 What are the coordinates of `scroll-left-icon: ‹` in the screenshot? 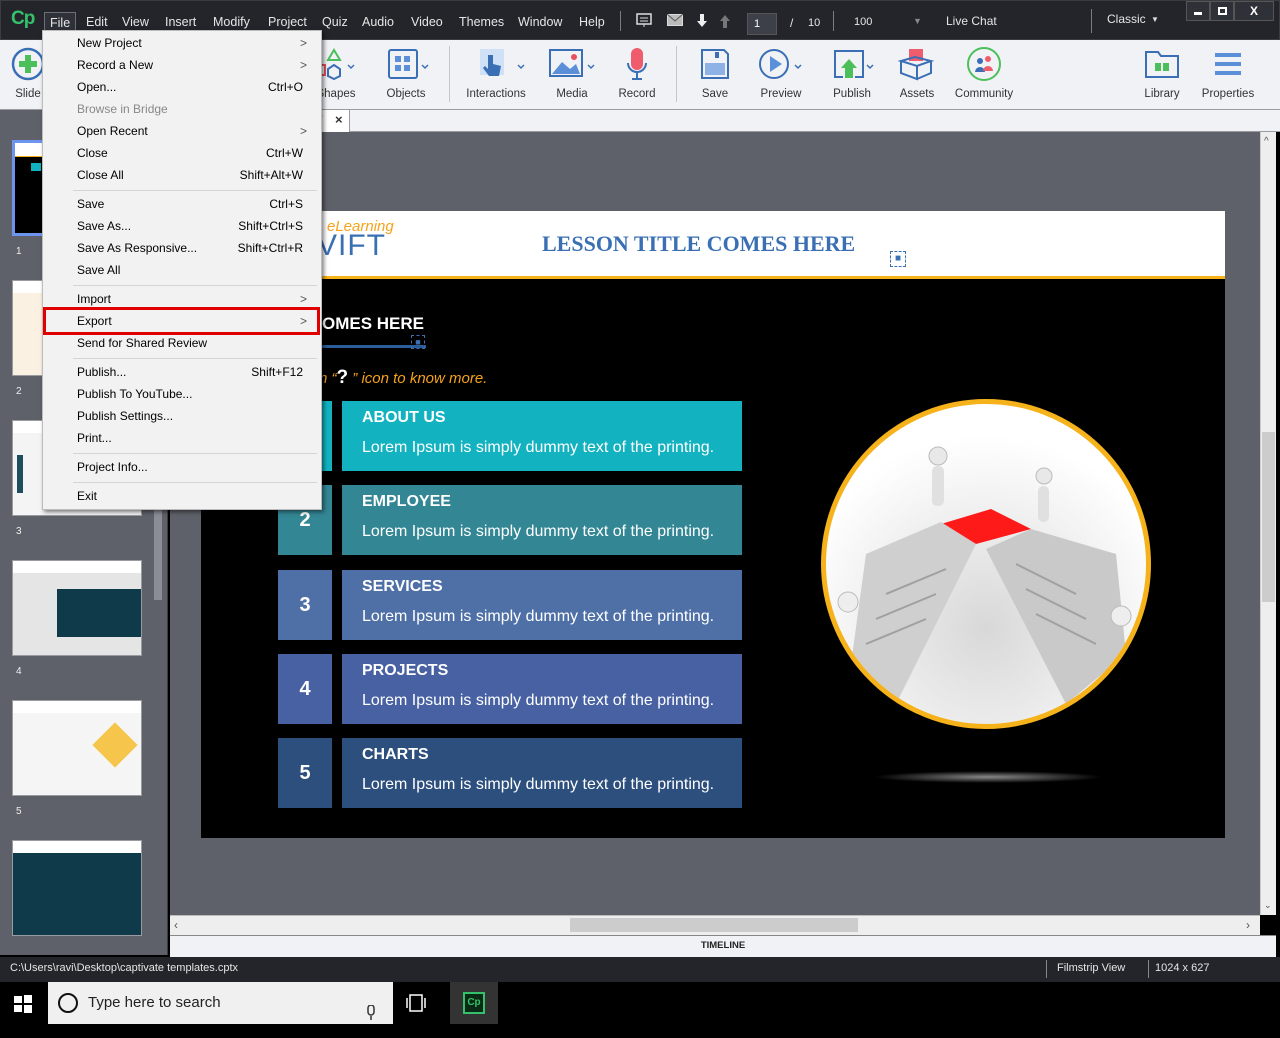 It's located at (176, 925).